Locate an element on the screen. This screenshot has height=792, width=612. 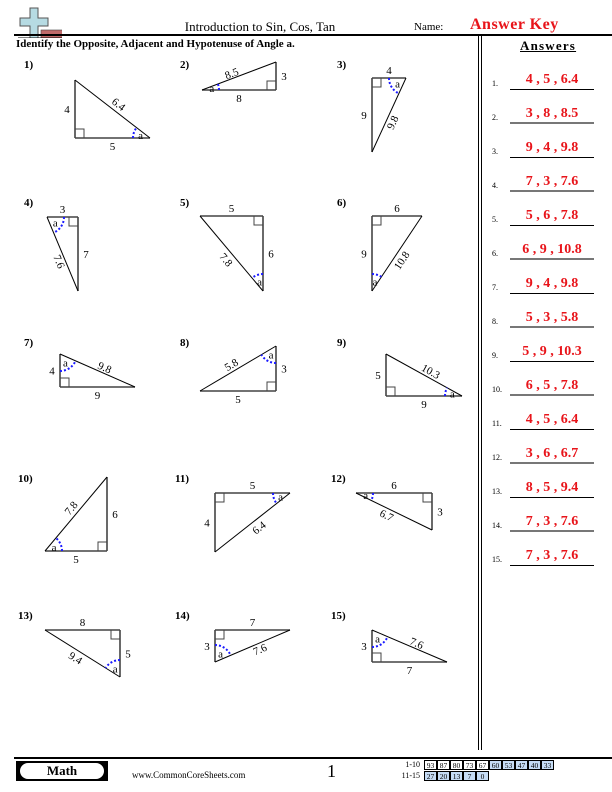
answer-value: 8 , 5 , 9.4 is located at coordinates (552, 487).